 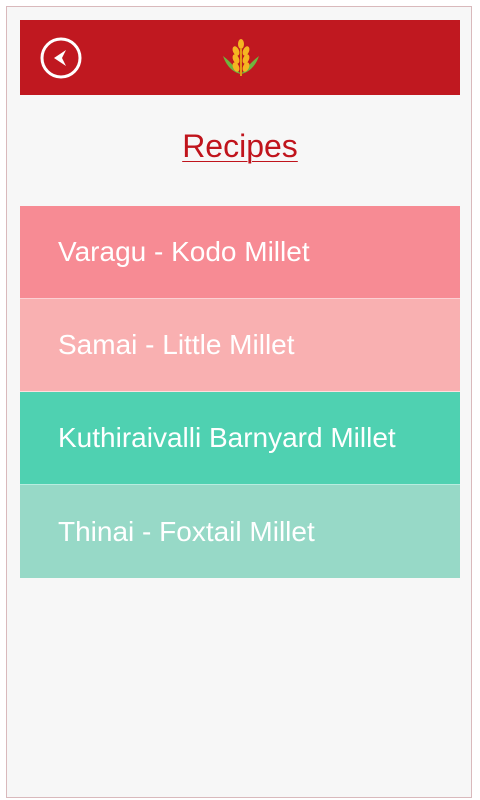 I want to click on wheat-logo-icon, so click(x=241, y=58).